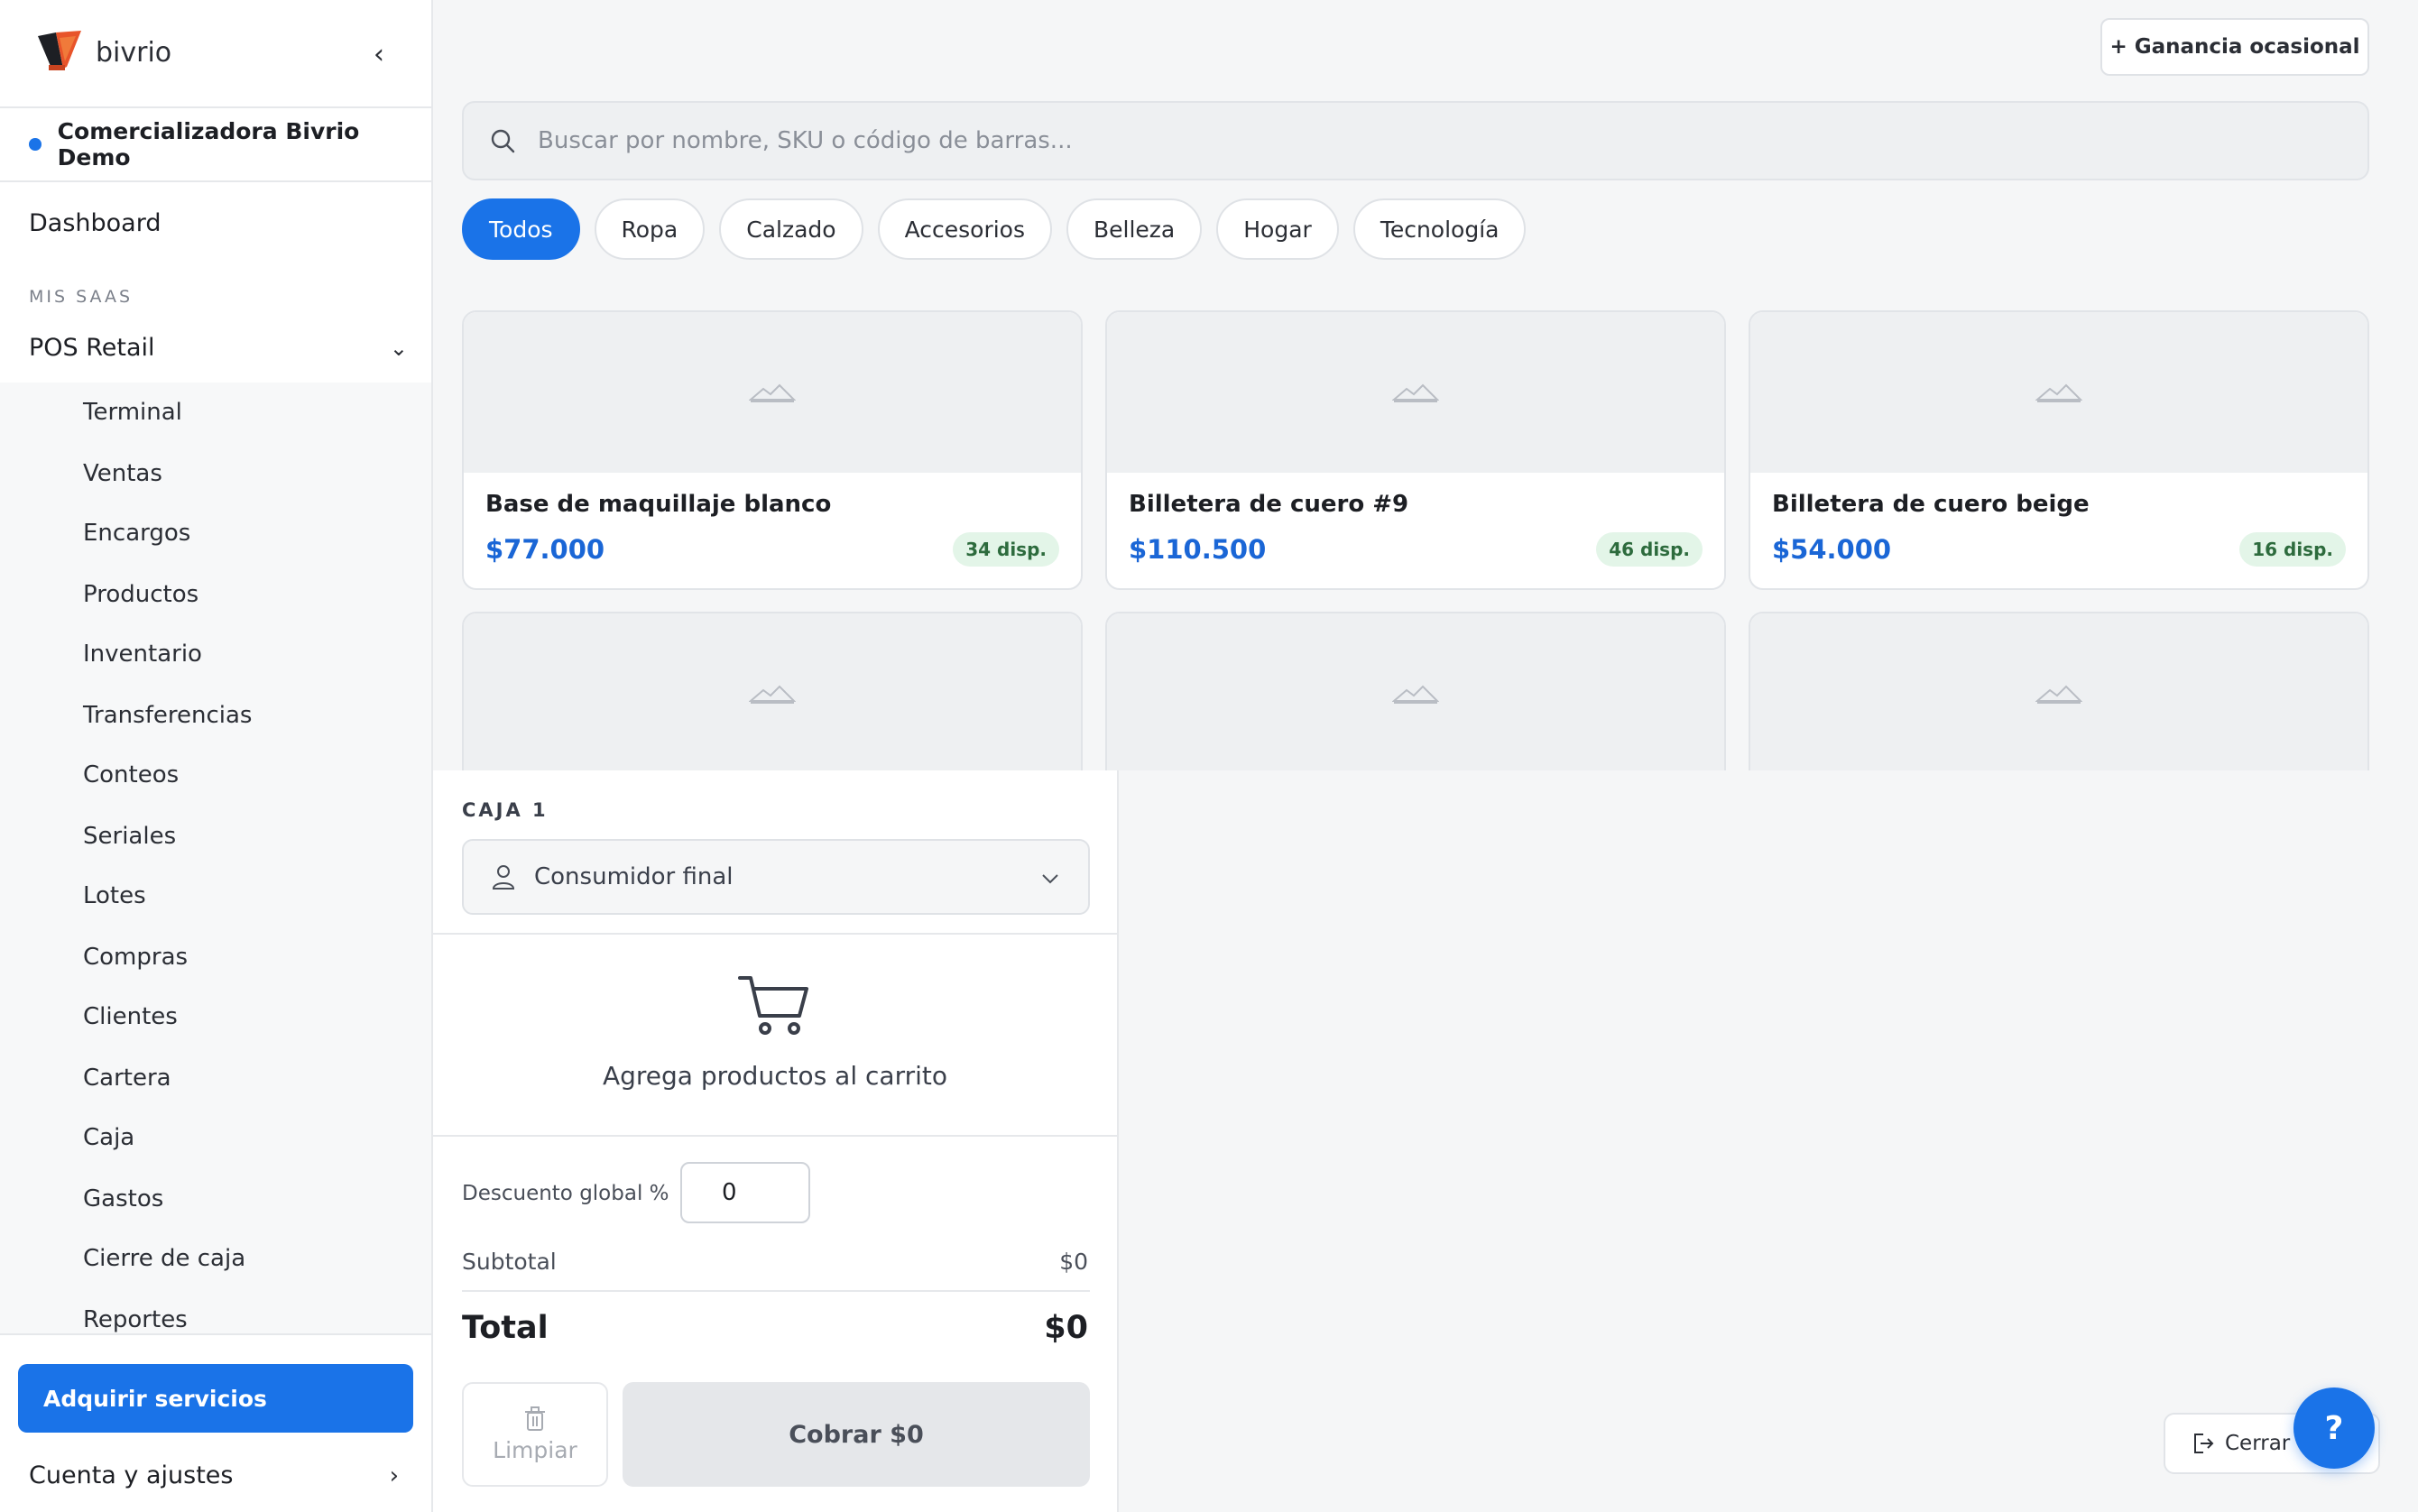  I want to click on nav-pos-retail-label: POS Retail, so click(92, 348).